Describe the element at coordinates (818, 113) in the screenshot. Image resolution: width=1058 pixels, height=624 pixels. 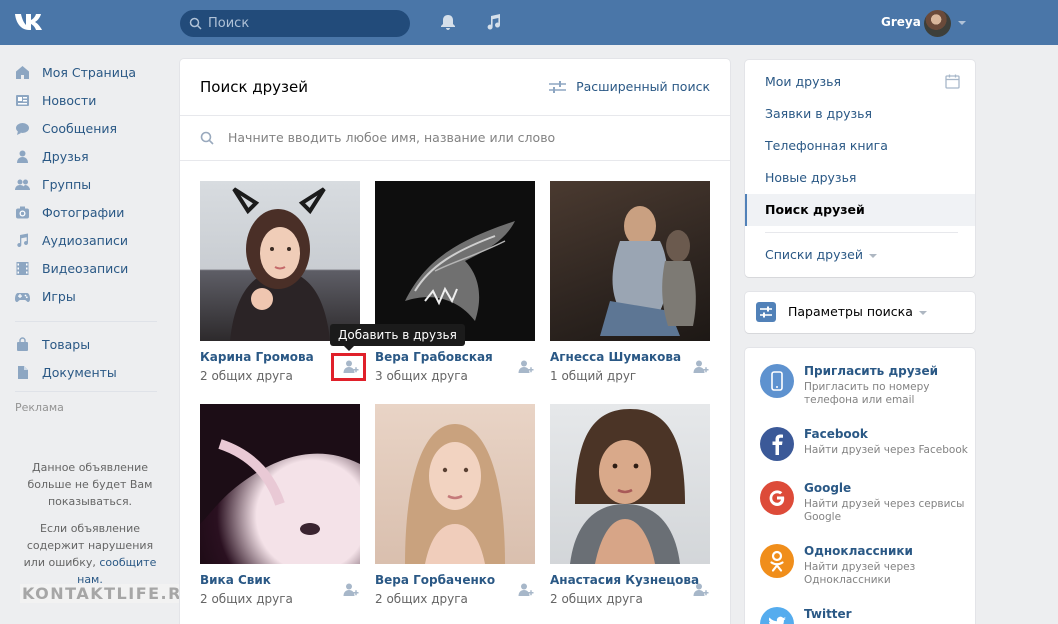
I see `menu-friend-requests: Заявки в друзья` at that location.